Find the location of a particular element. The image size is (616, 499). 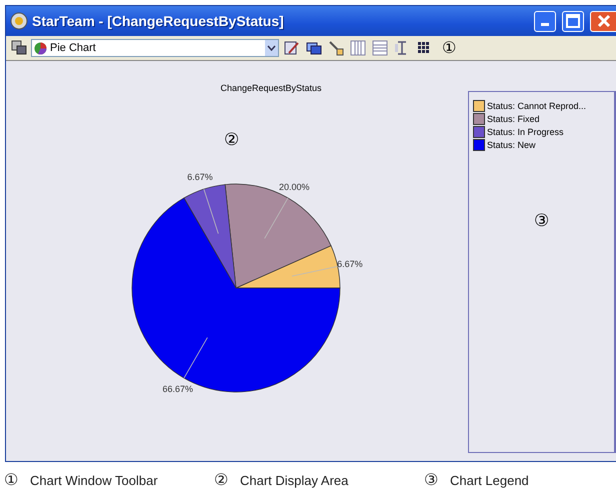

close-button is located at coordinates (603, 21).